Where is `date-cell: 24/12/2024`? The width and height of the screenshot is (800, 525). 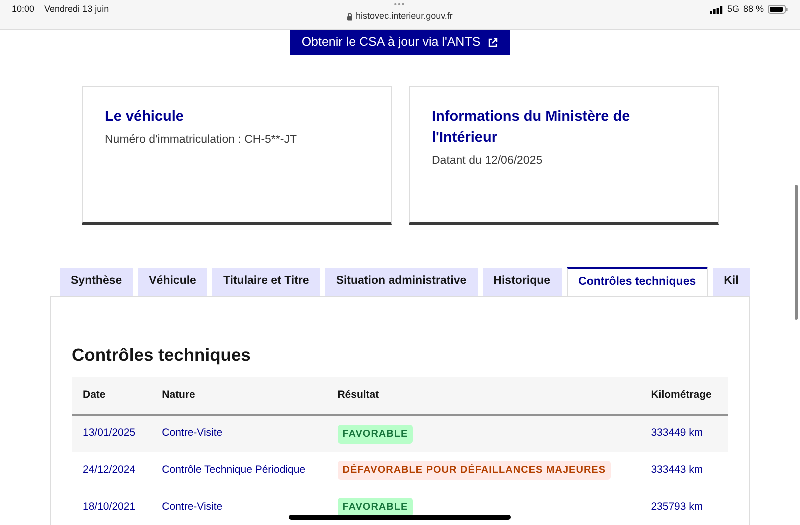
date-cell: 24/12/2024 is located at coordinates (112, 470).